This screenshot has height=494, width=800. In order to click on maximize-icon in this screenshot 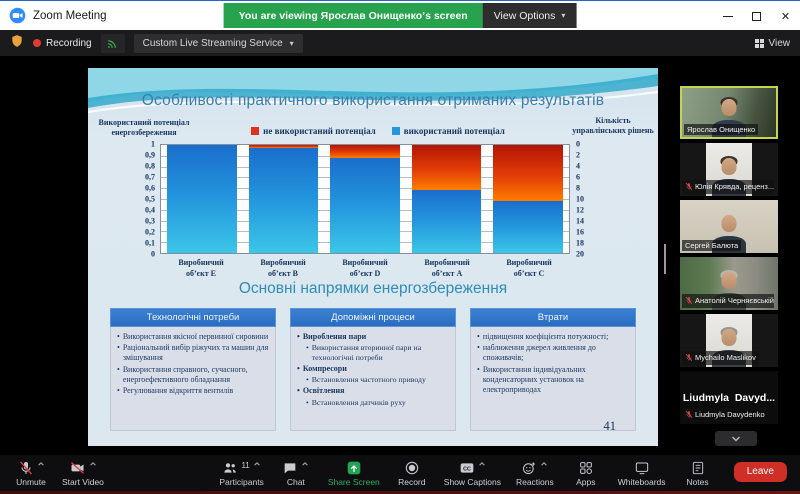, I will do `click(756, 16)`.